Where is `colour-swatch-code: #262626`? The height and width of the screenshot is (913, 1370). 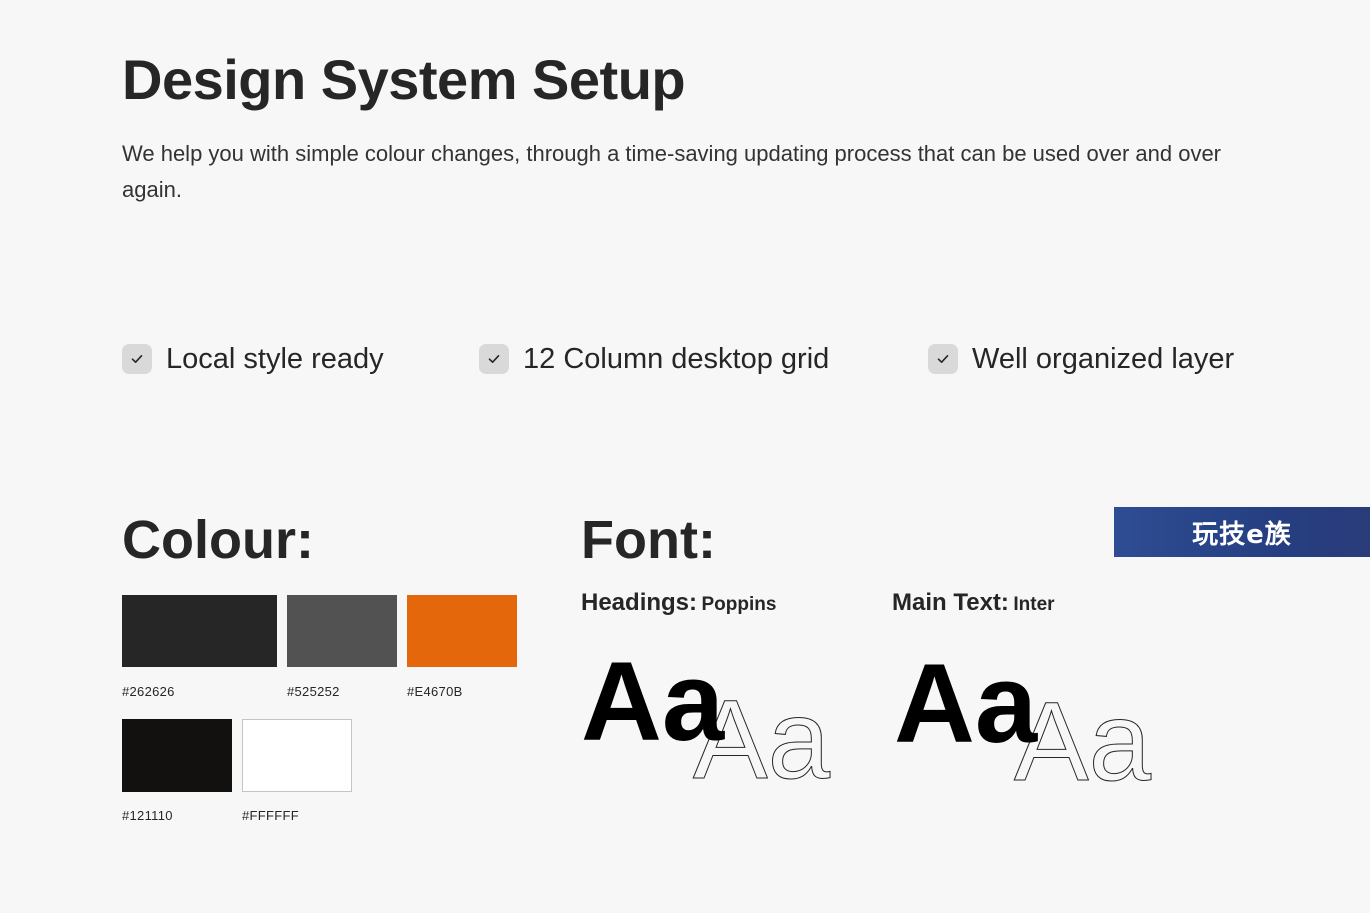 colour-swatch-code: #262626 is located at coordinates (148, 691).